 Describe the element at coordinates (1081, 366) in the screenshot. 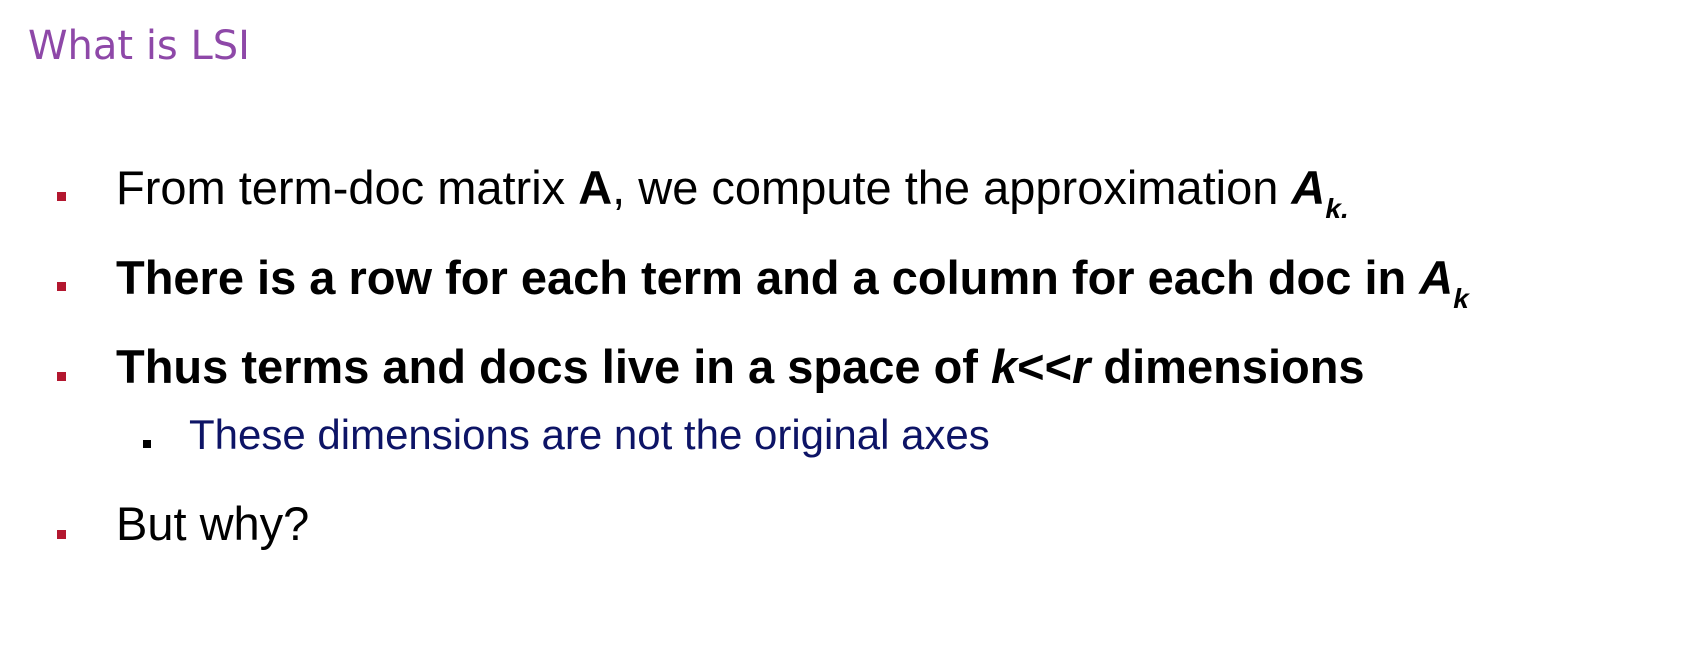

I see `r-symbol: r` at that location.